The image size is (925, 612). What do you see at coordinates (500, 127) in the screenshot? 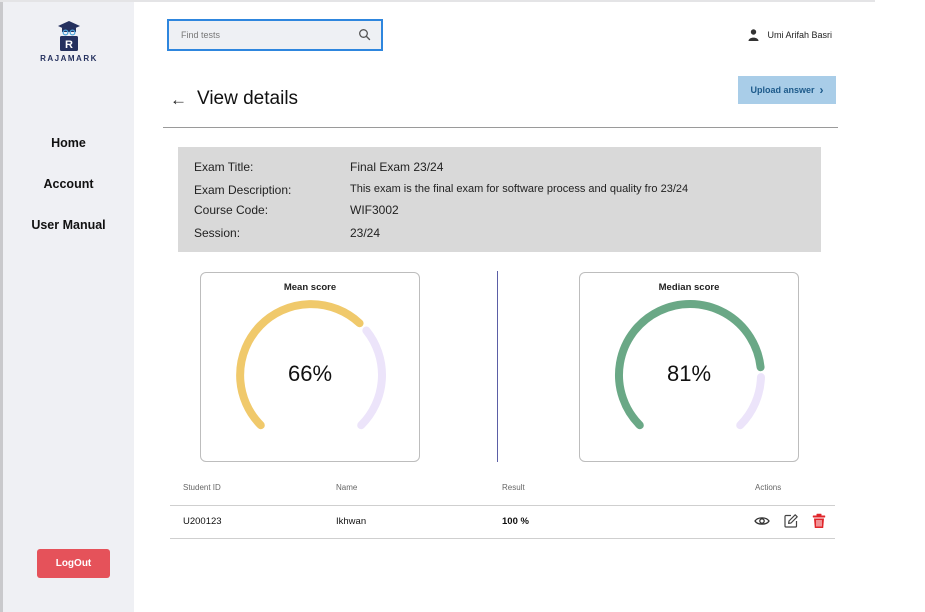
I see `header-divider` at bounding box center [500, 127].